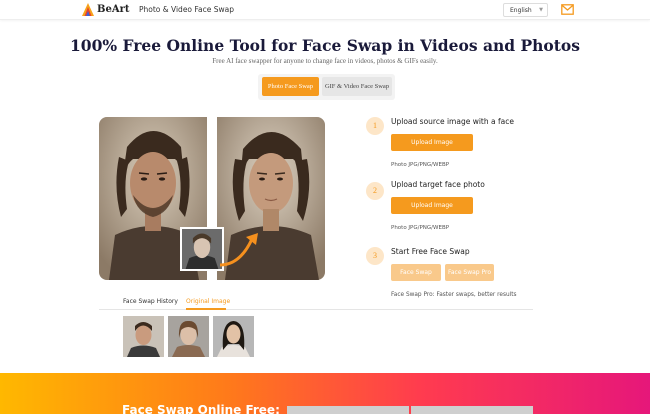 This screenshot has width=650, height=414. What do you see at coordinates (325, 393) in the screenshot?
I see `promo-banner: Face Swap Online Free:` at bounding box center [325, 393].